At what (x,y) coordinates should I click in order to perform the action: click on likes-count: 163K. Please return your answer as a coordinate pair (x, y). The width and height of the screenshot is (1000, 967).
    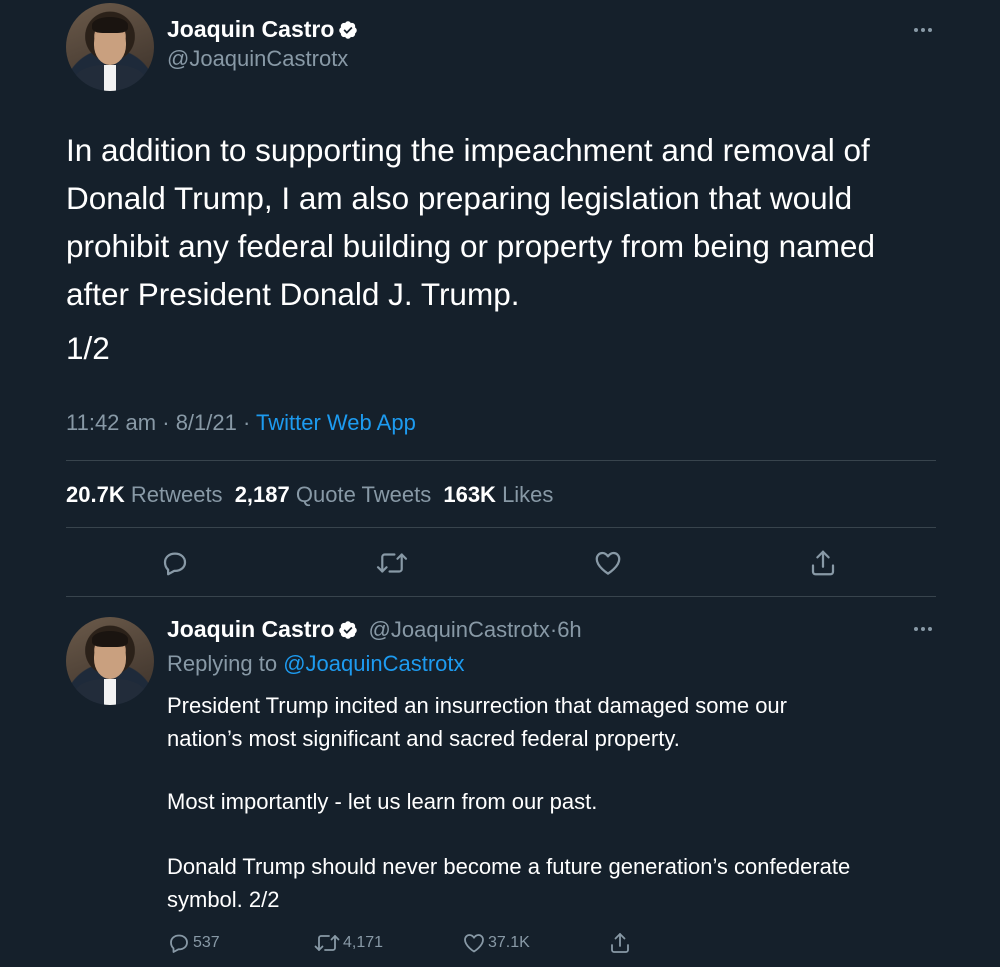
    Looking at the image, I should click on (469, 494).